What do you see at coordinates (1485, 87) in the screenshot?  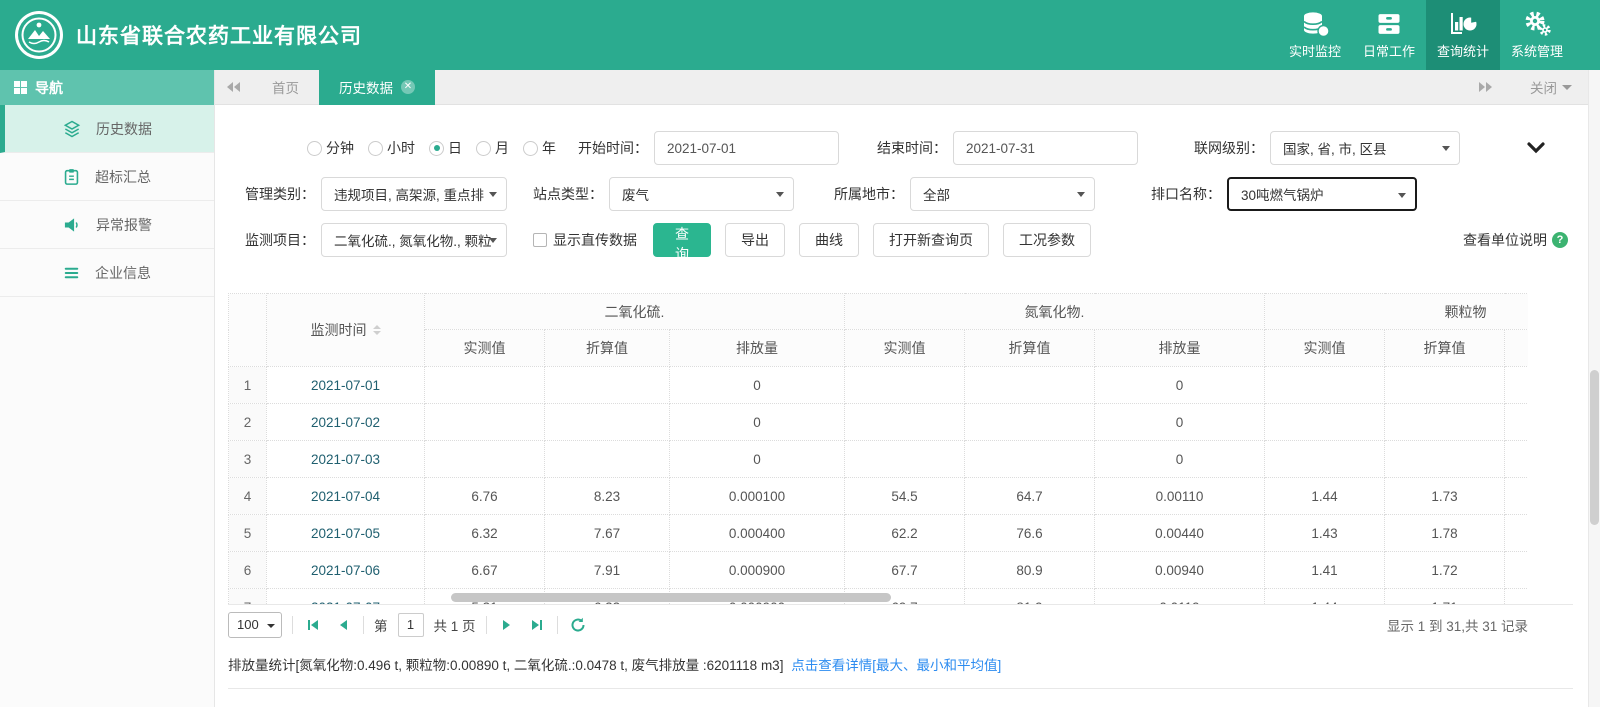 I see `tabs-scroll-right-icon` at bounding box center [1485, 87].